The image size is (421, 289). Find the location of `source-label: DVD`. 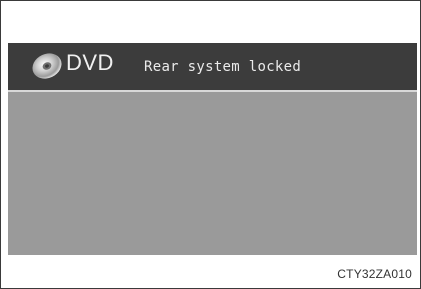

source-label: DVD is located at coordinates (90, 62).